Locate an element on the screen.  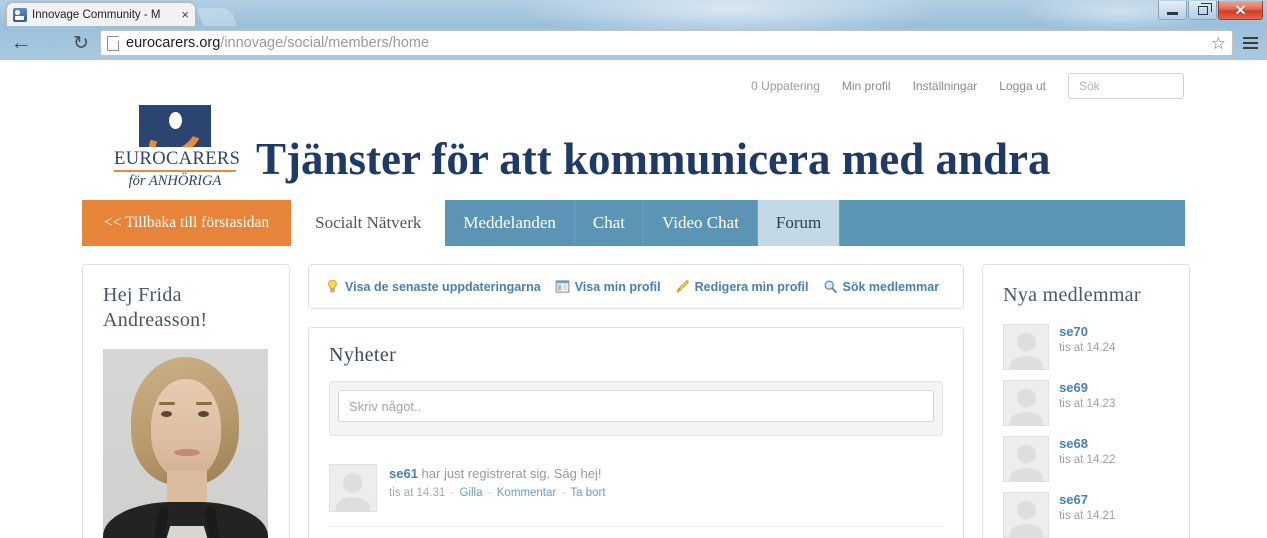
member-list-item: se68 tis at 14.22 is located at coordinates (1086, 459).